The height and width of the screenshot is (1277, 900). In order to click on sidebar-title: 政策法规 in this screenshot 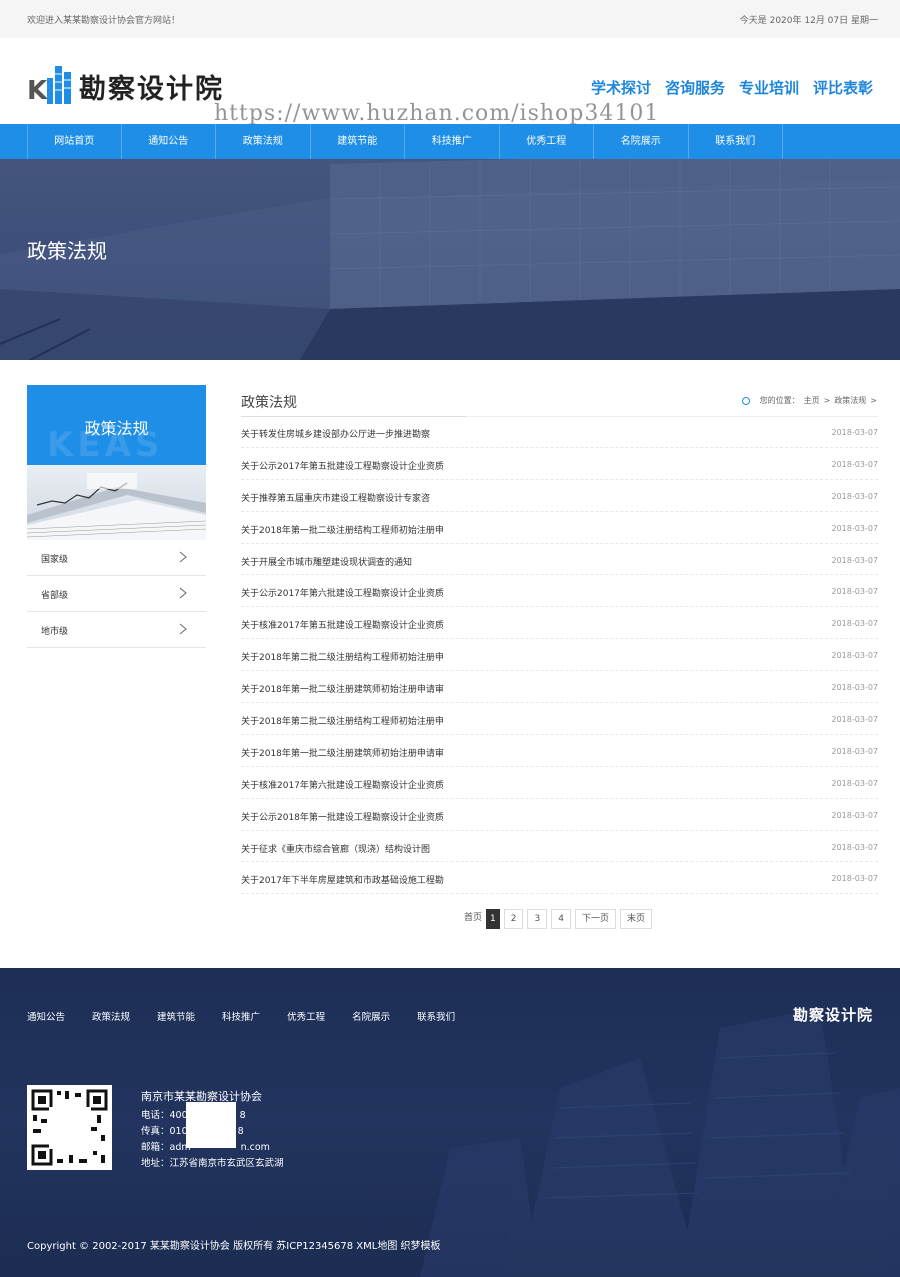, I will do `click(116, 428)`.